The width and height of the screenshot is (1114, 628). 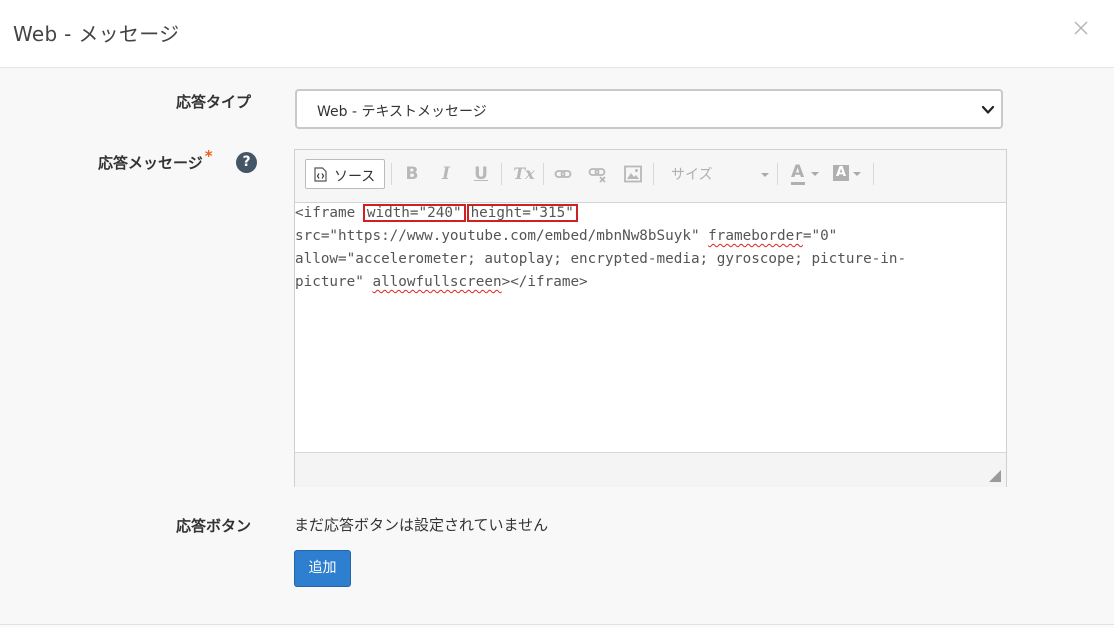 I want to click on close-button, so click(x=1083, y=27).